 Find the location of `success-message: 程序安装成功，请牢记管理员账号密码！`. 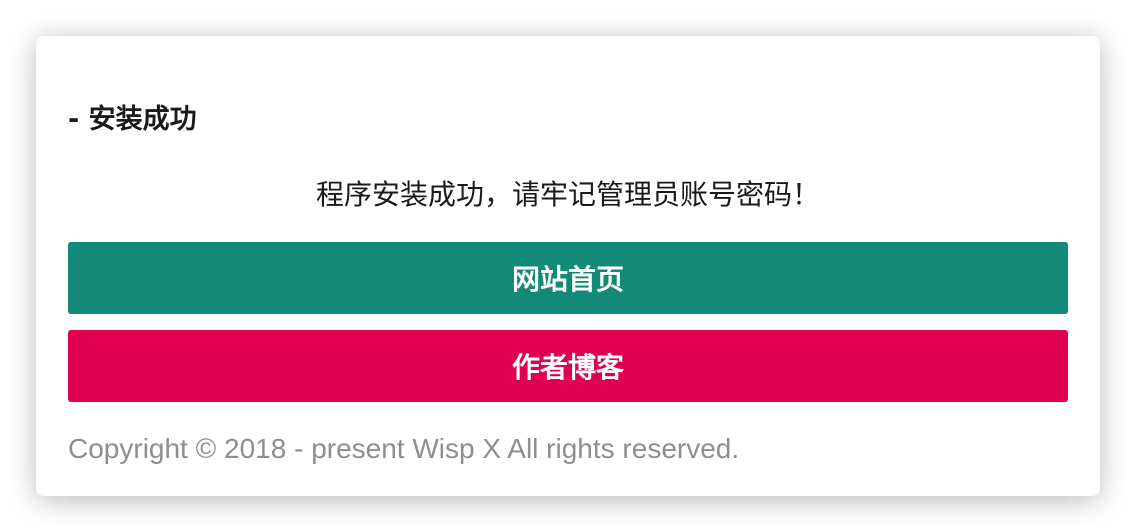

success-message: 程序安装成功，请牢记管理员账号密码！ is located at coordinates (567, 194).